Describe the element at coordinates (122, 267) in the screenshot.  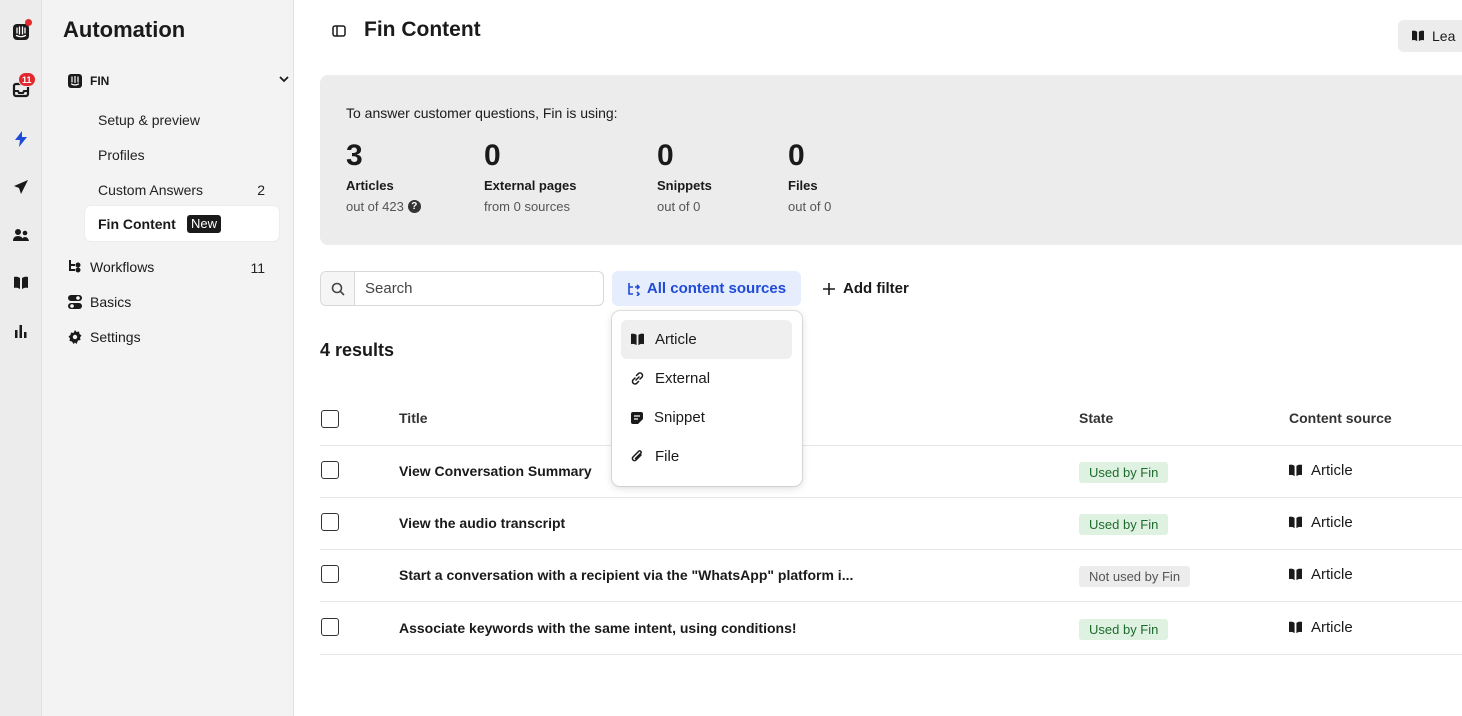
I see `sidebar-item-label: Workflows` at that location.